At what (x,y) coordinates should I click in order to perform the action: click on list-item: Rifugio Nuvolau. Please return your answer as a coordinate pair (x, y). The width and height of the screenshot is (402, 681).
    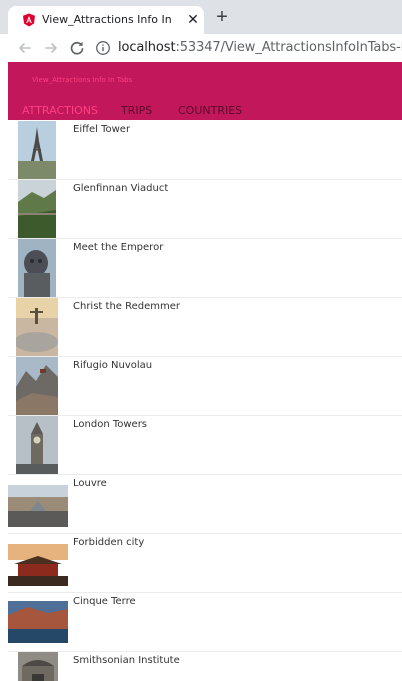
    Looking at the image, I should click on (205, 386).